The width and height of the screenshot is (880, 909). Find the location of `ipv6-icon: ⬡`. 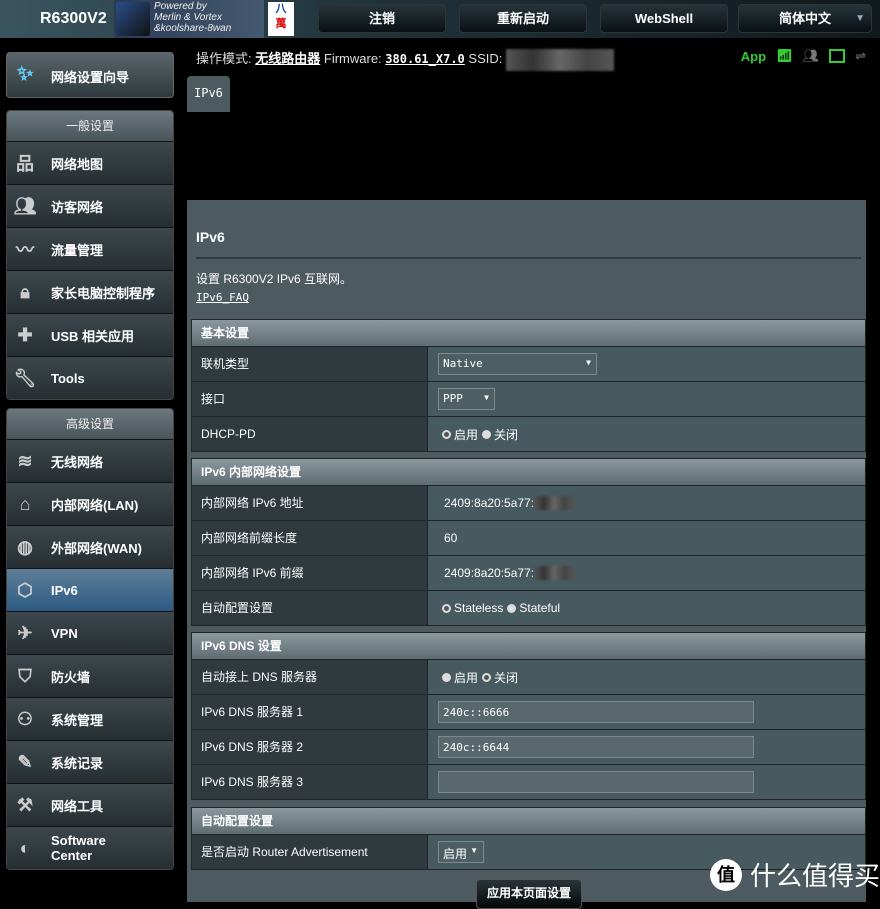

ipv6-icon: ⬡ is located at coordinates (25, 589).